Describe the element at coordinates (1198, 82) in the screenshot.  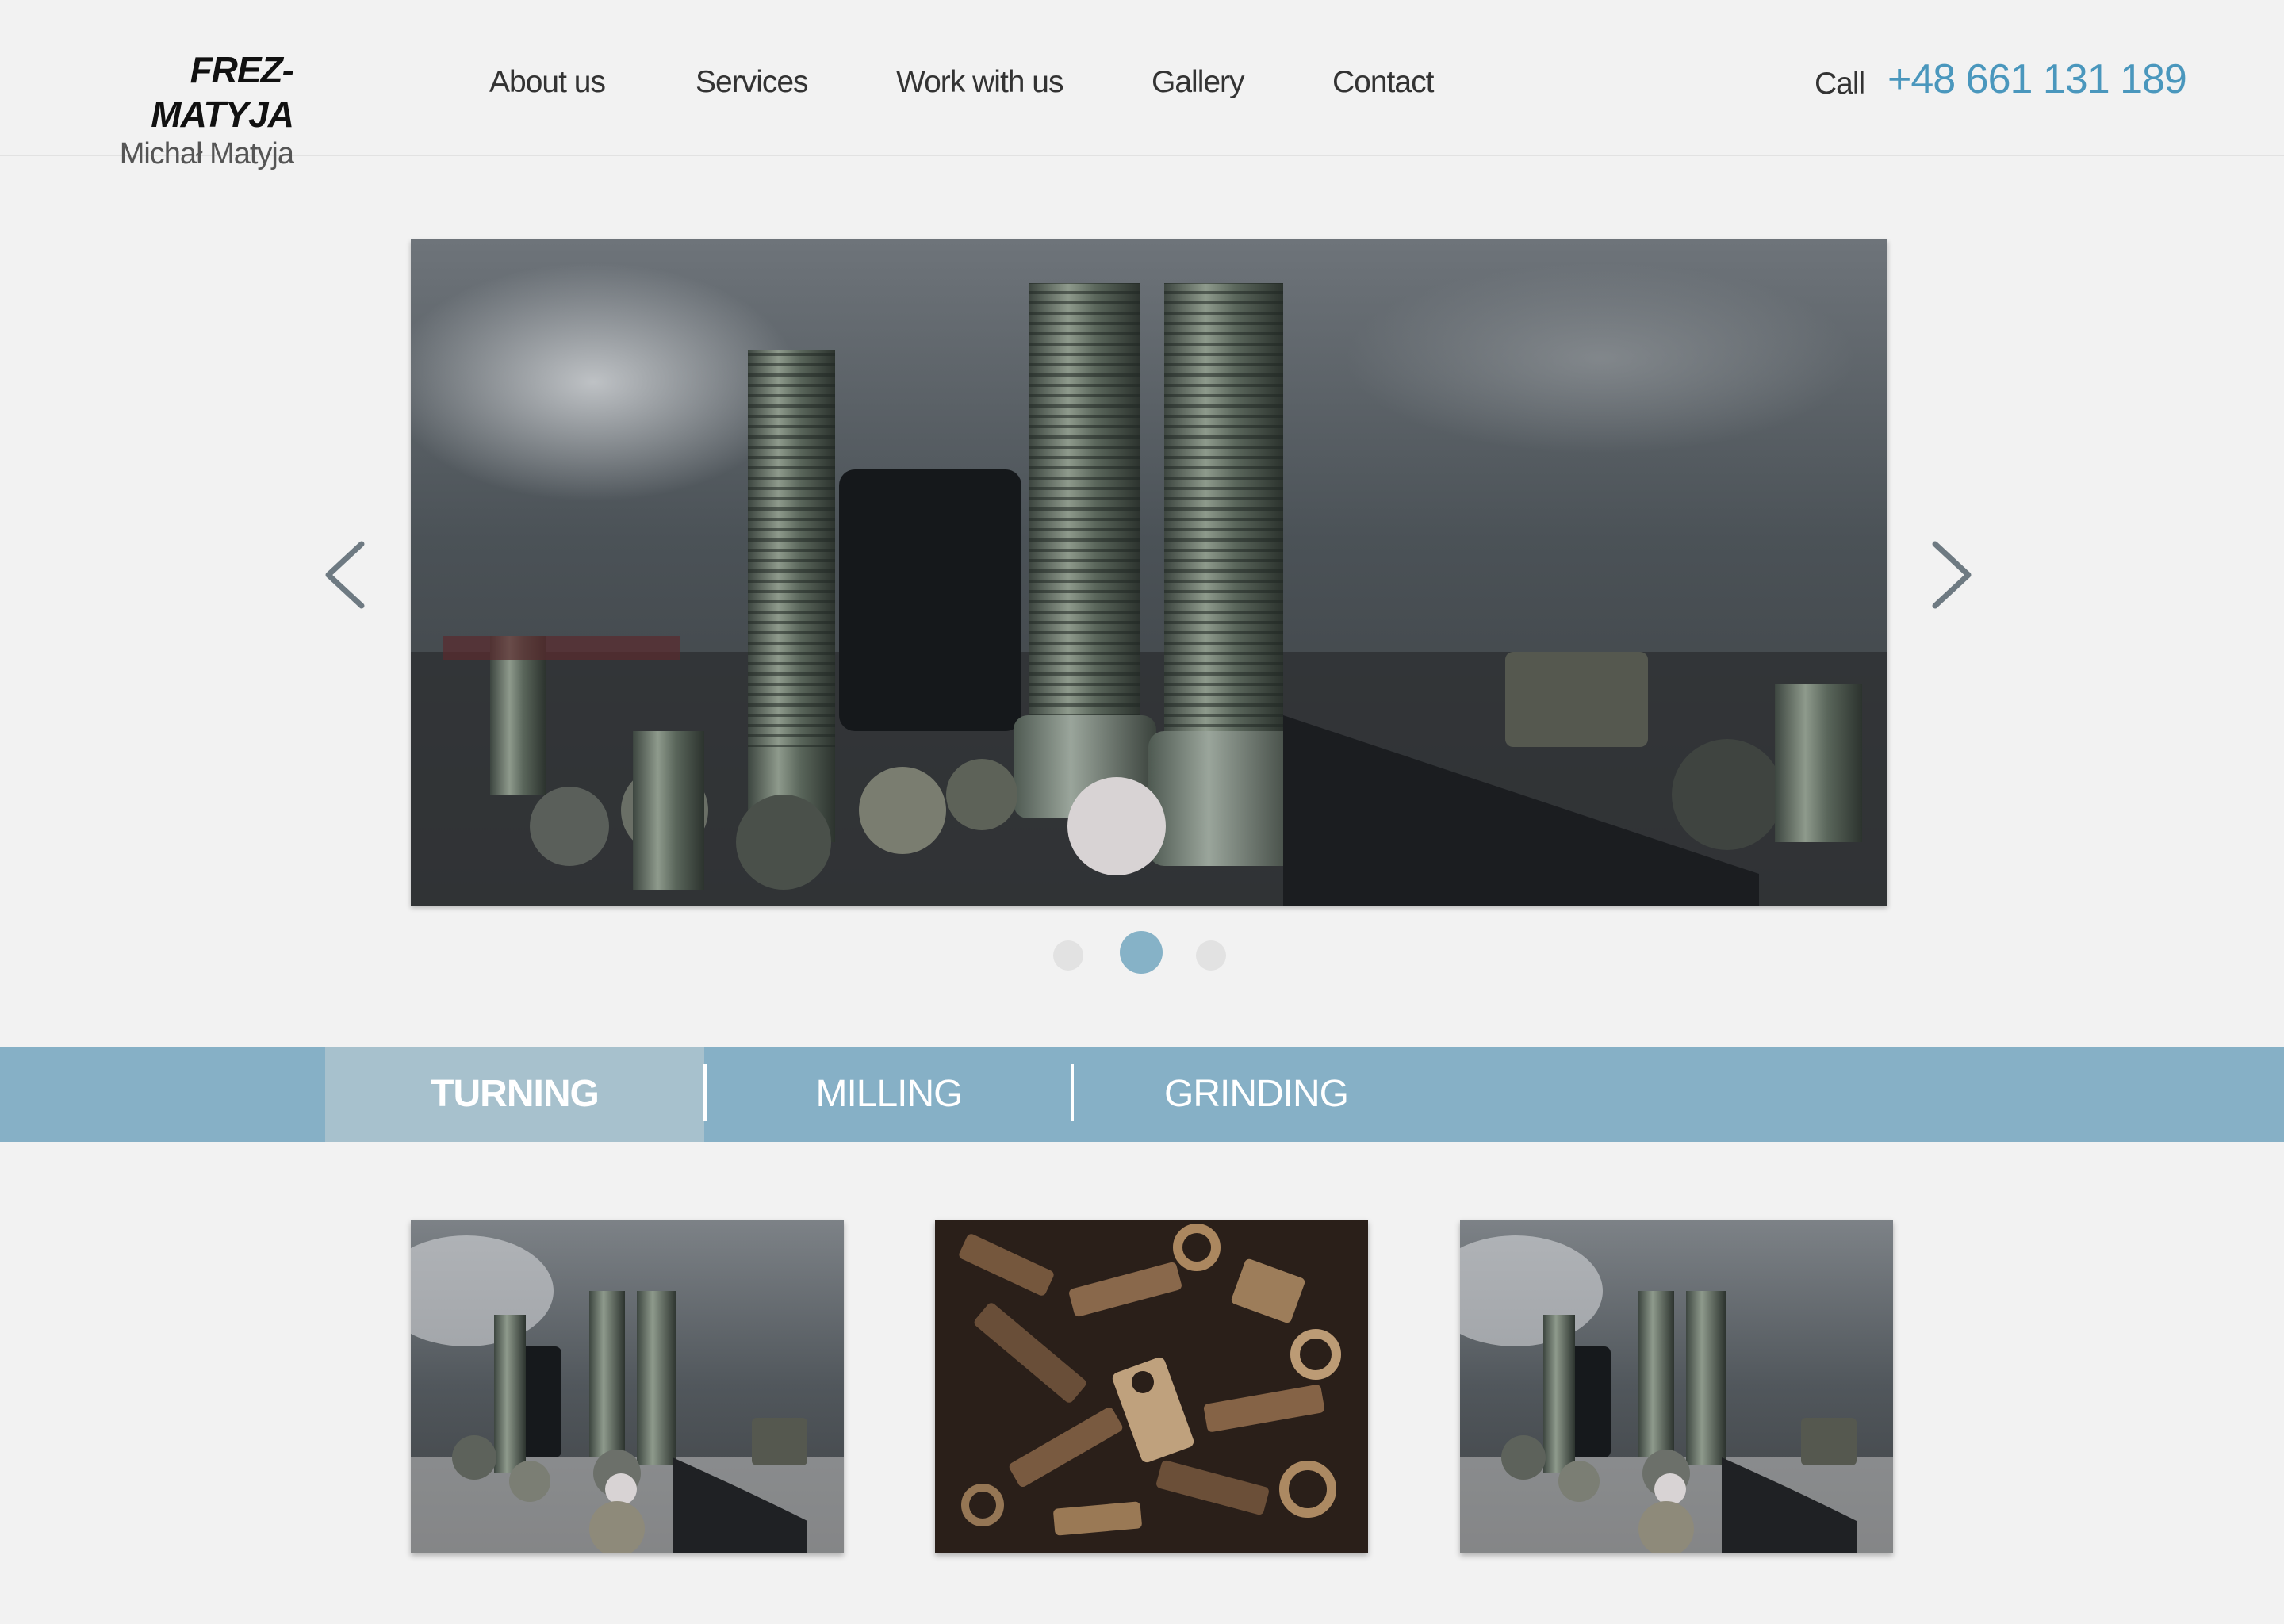
I see `nav-item-gallery: Gallery` at that location.